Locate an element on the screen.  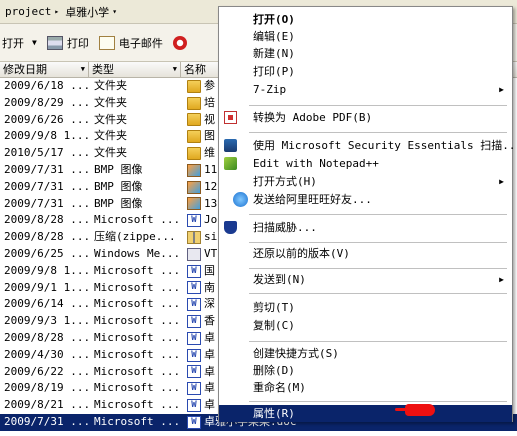
chevron-right-icon: ▶ is located at coordinates (501, 89).